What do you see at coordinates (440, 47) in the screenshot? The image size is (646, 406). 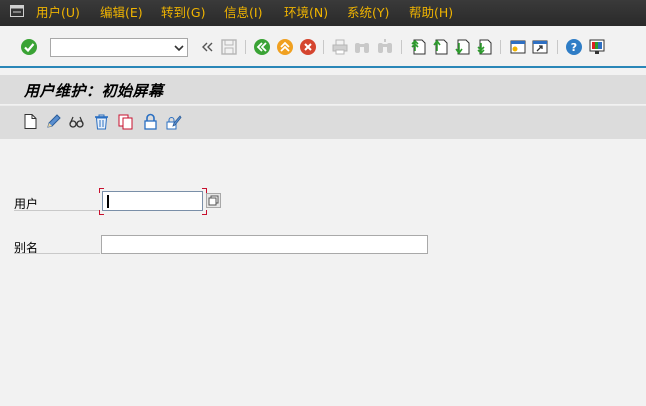 I see `previous-page-icon` at bounding box center [440, 47].